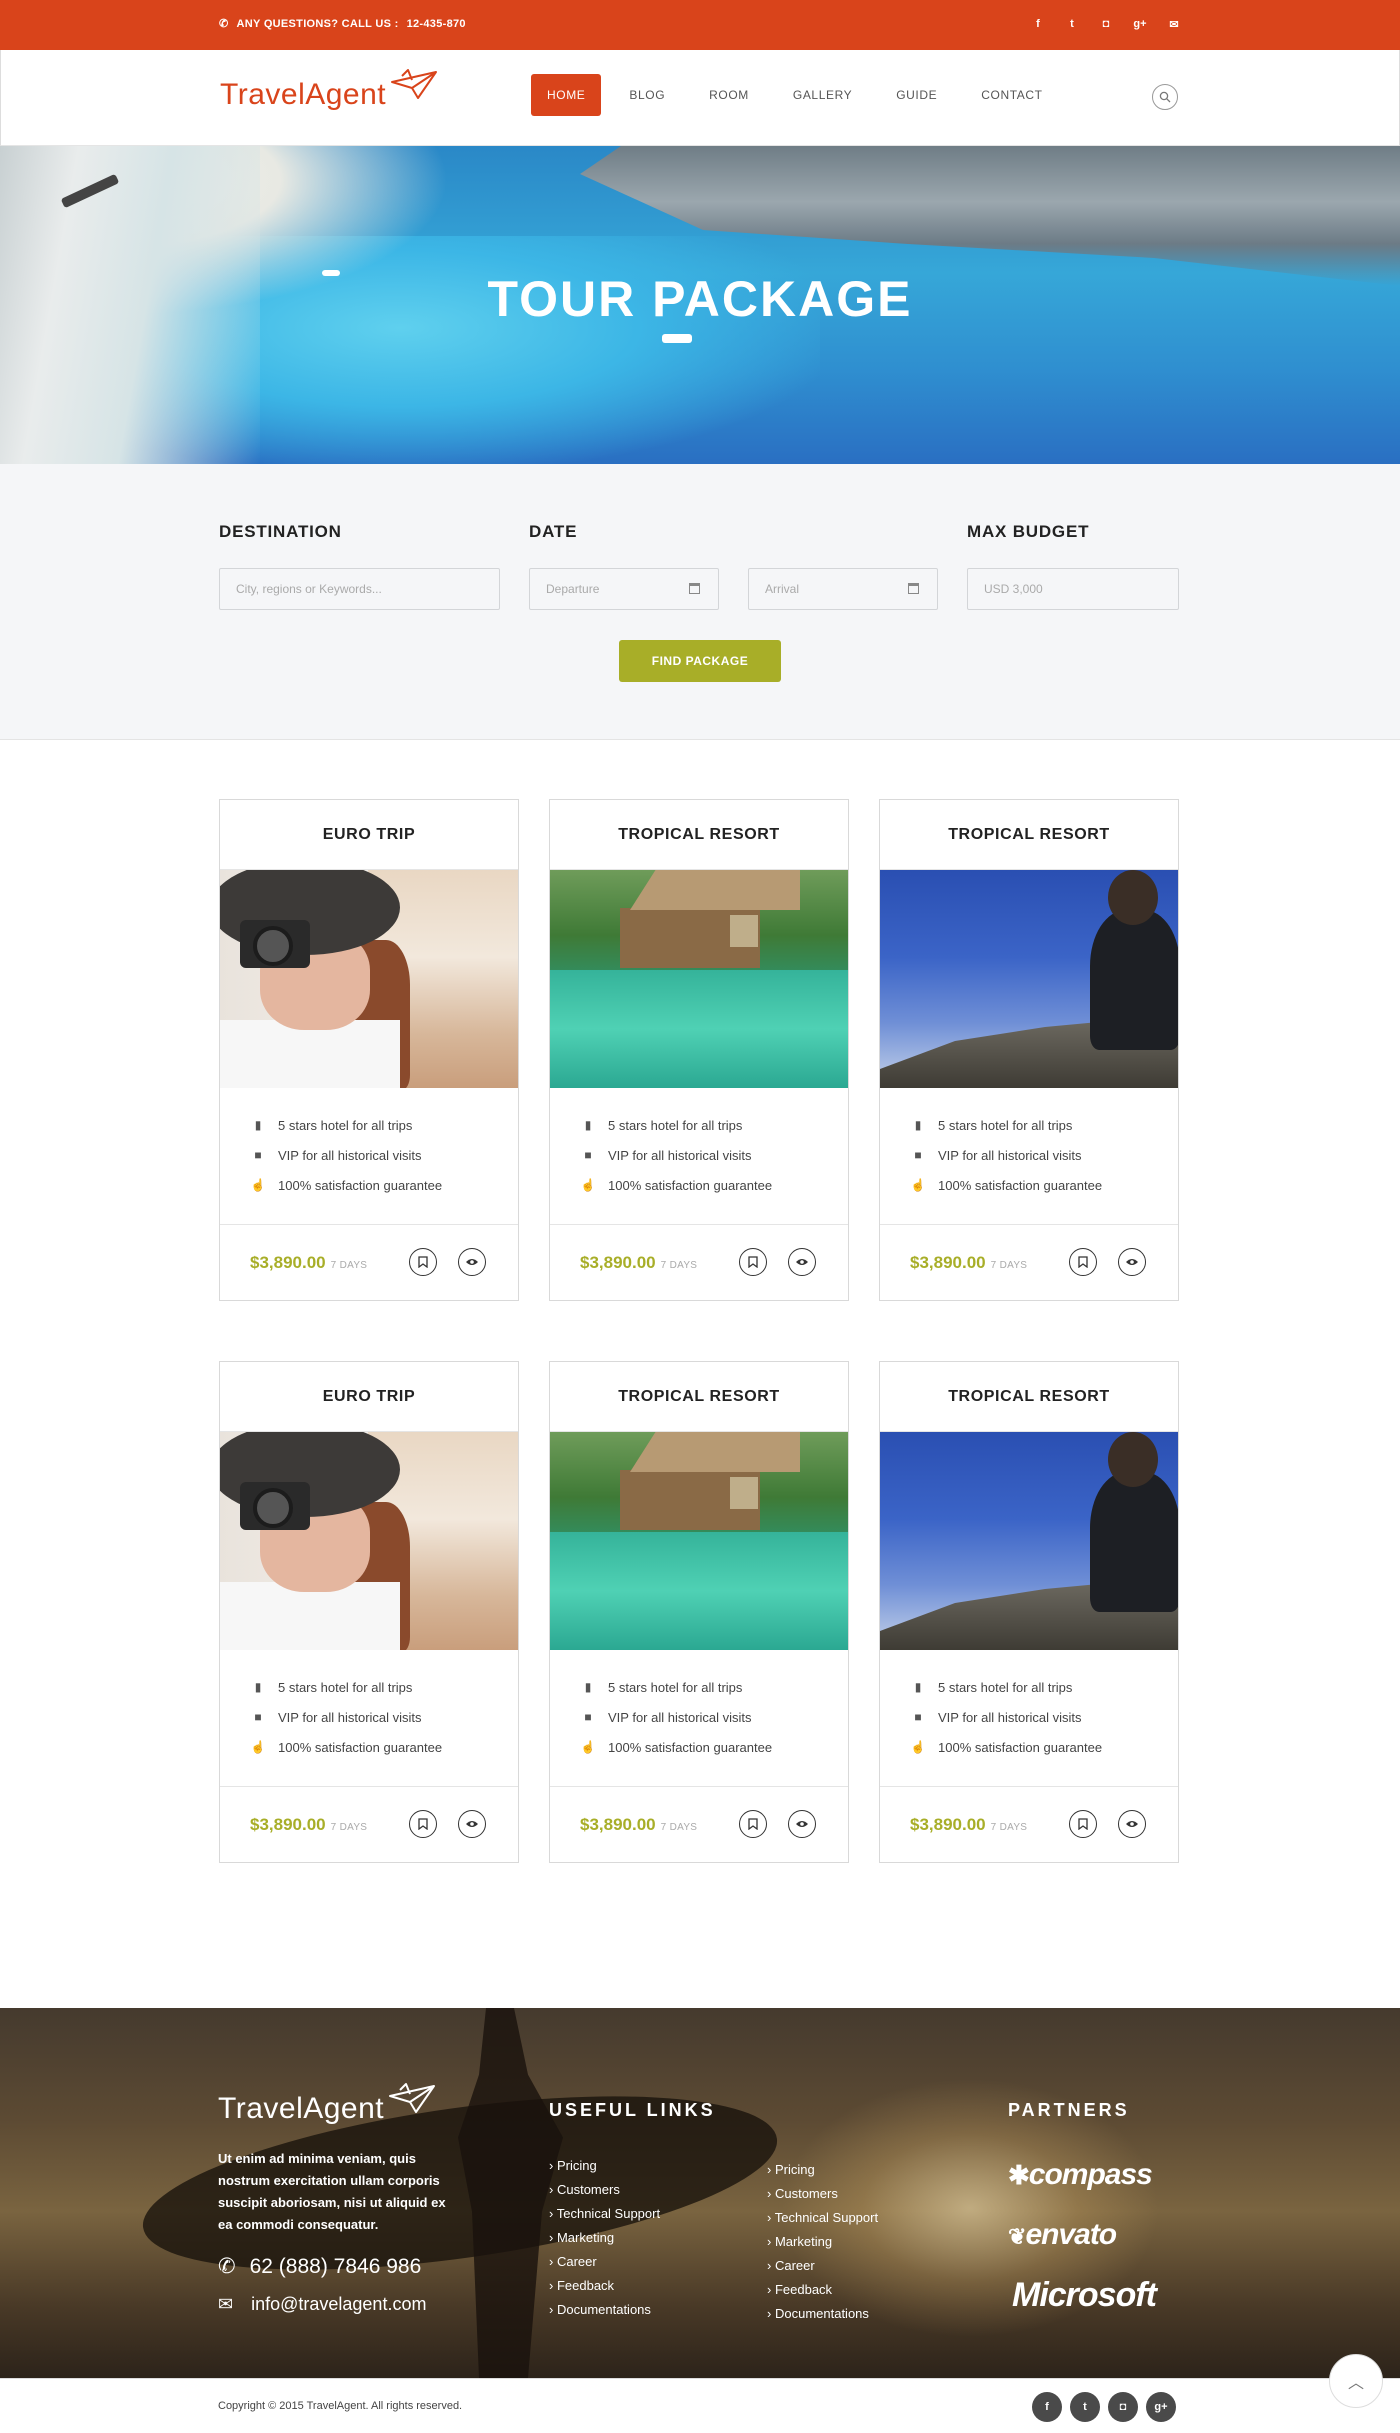  I want to click on footer-email: ✉ info@travelagent.com, so click(322, 2304).